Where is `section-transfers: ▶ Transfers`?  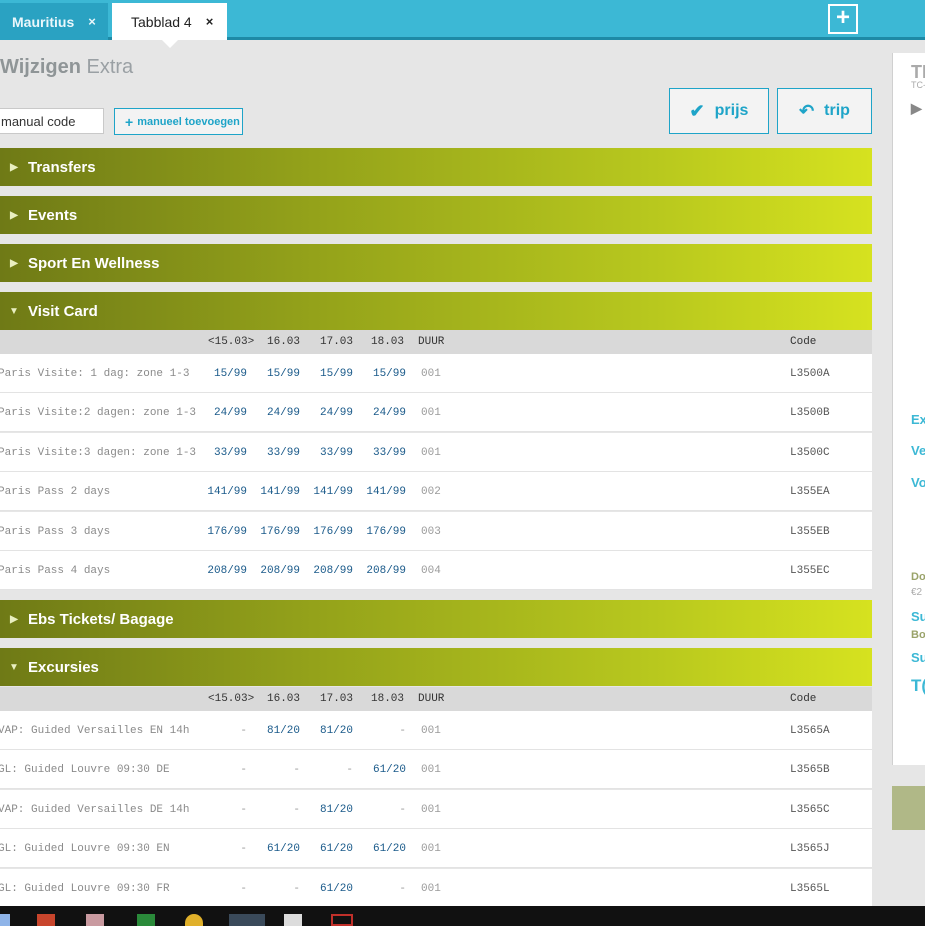
section-transfers: ▶ Transfers is located at coordinates (436, 167).